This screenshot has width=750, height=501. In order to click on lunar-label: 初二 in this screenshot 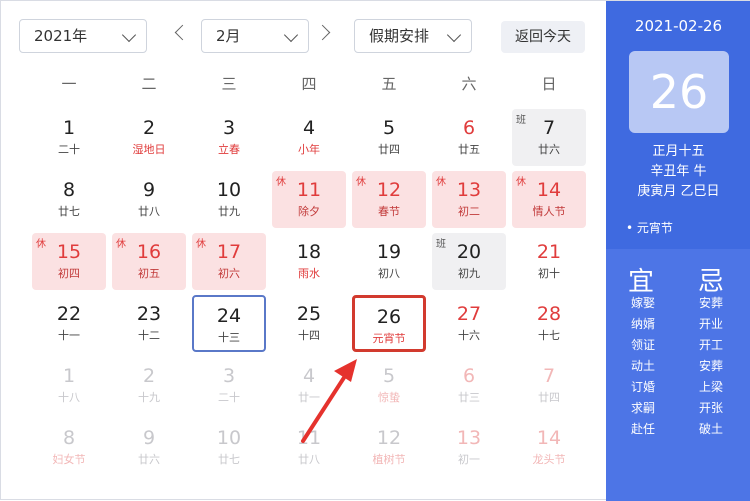, I will do `click(469, 211)`.